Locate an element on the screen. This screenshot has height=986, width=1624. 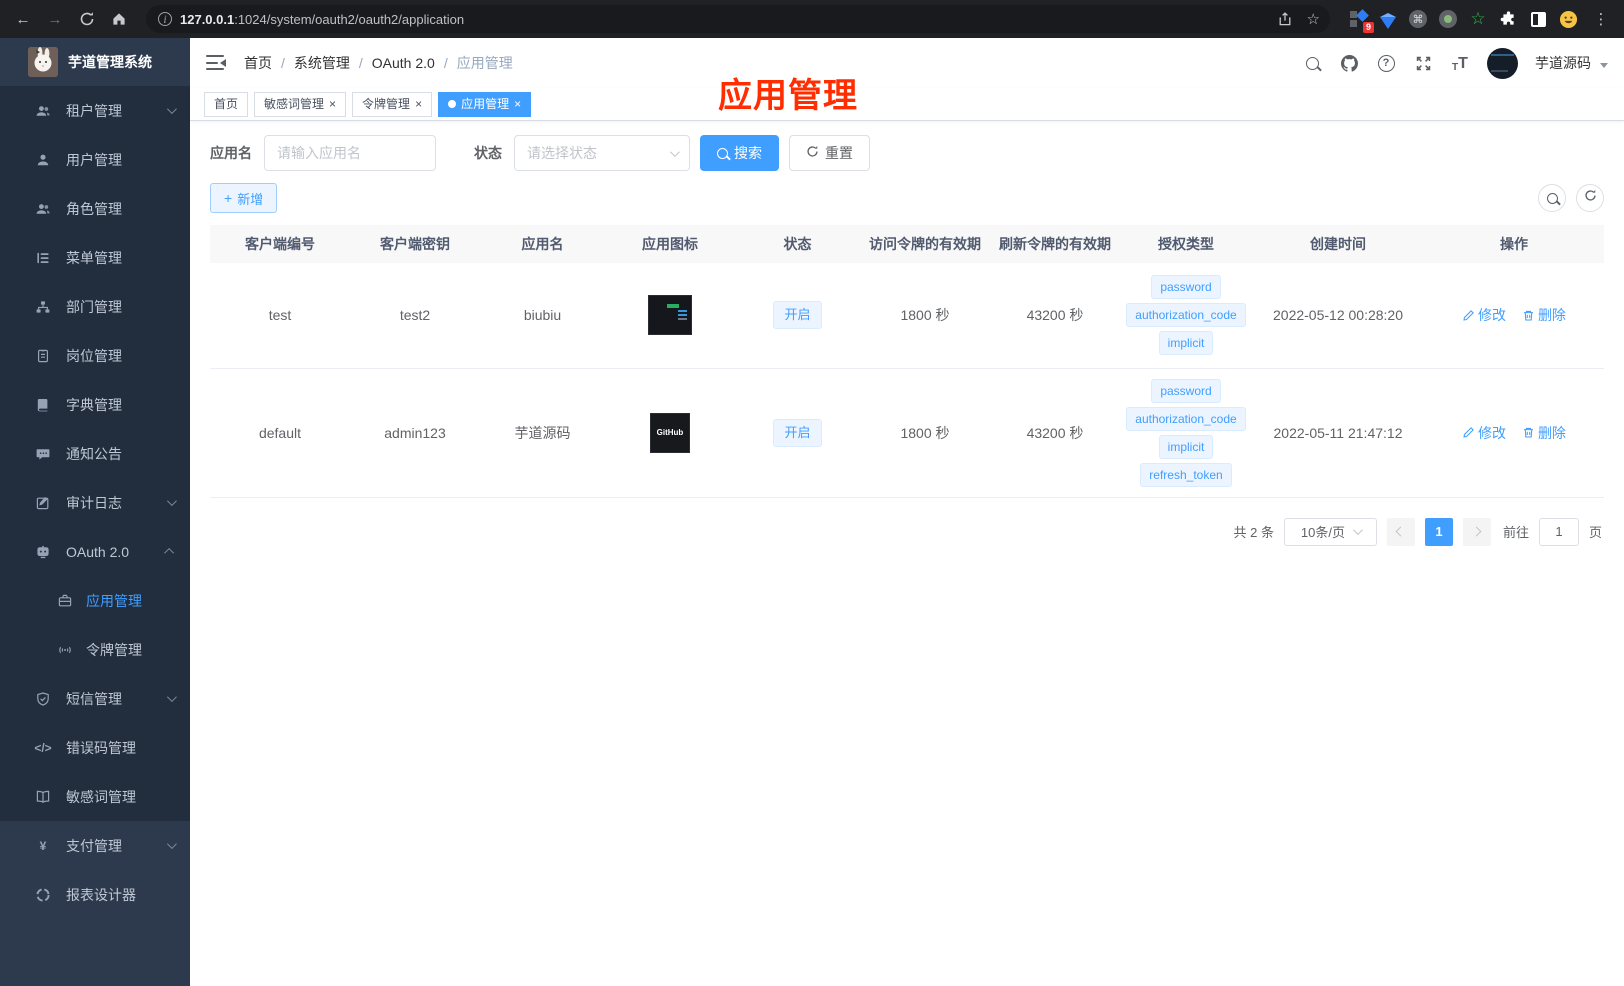
browser-home-button is located at coordinates (119, 19).